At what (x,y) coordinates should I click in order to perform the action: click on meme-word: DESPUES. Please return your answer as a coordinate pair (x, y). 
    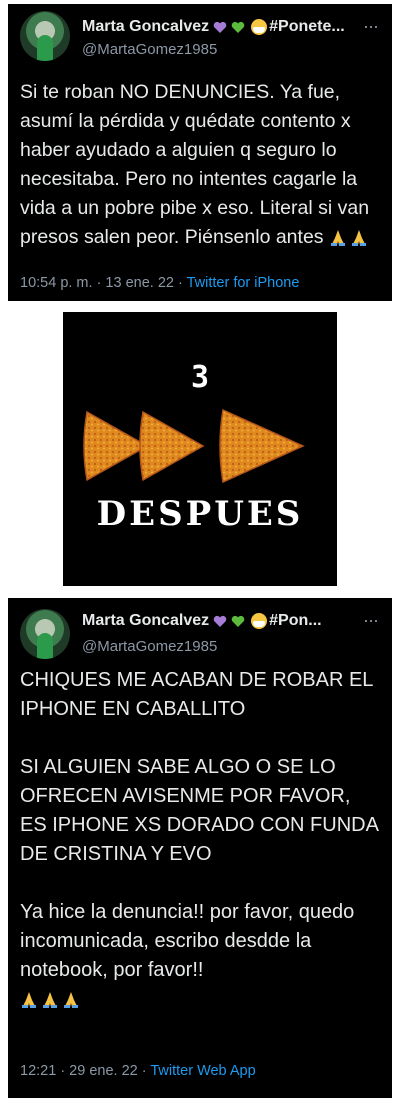
    Looking at the image, I should click on (200, 514).